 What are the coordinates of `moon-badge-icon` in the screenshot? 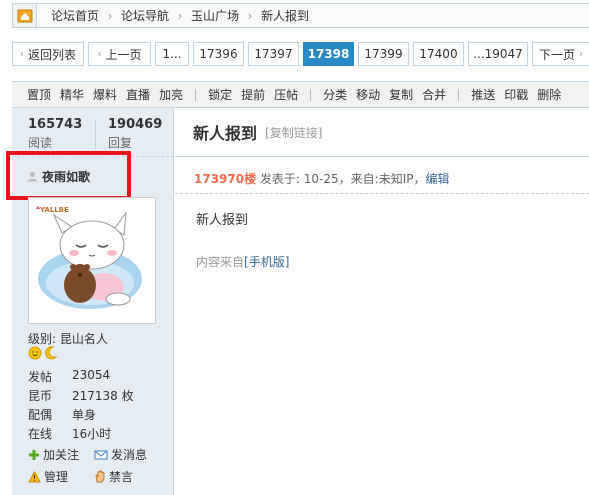 It's located at (51, 353).